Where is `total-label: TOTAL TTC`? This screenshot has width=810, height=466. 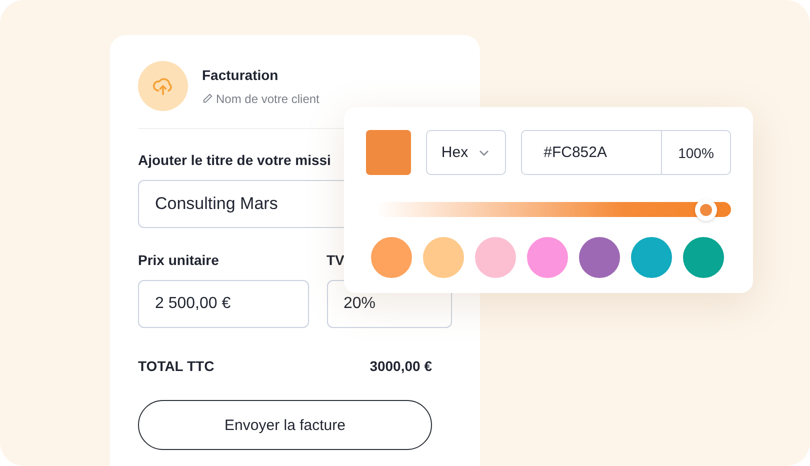 total-label: TOTAL TTC is located at coordinates (176, 366).